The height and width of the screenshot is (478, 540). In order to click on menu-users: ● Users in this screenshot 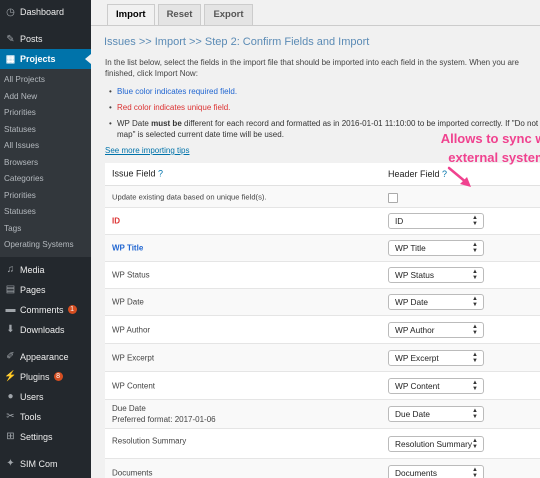, I will do `click(45, 397)`.